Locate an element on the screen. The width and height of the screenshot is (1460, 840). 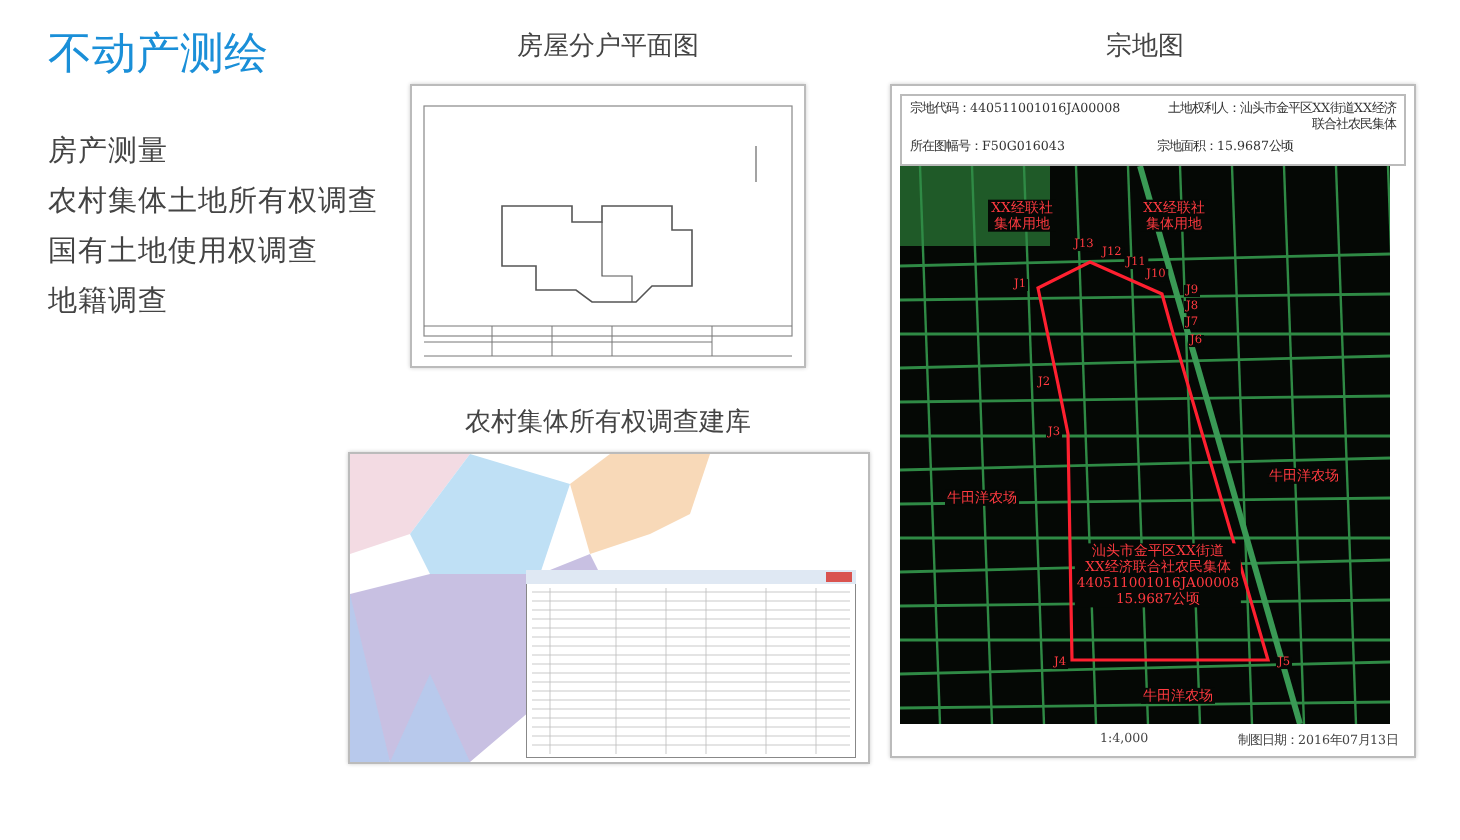
panel-title: 农村集体所有权调查建库 is located at coordinates (608, 423).